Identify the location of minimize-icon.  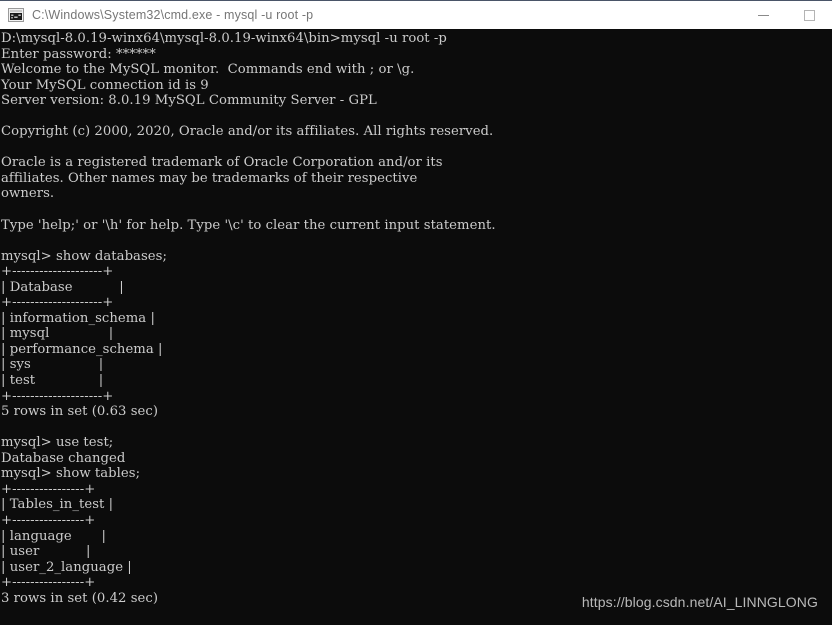
(763, 15).